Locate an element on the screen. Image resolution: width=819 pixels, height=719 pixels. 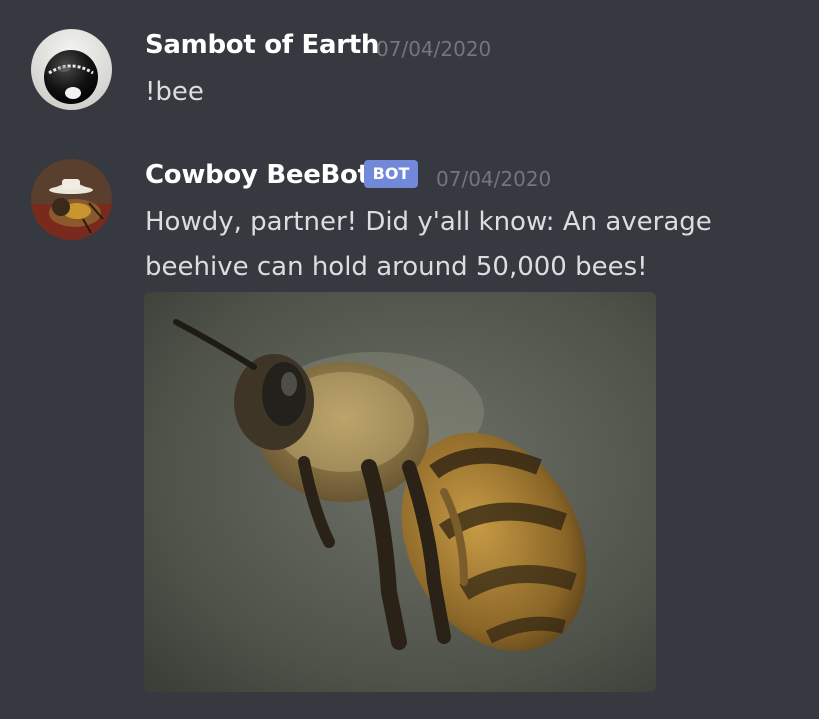
message-text: !bee is located at coordinates (174, 92).